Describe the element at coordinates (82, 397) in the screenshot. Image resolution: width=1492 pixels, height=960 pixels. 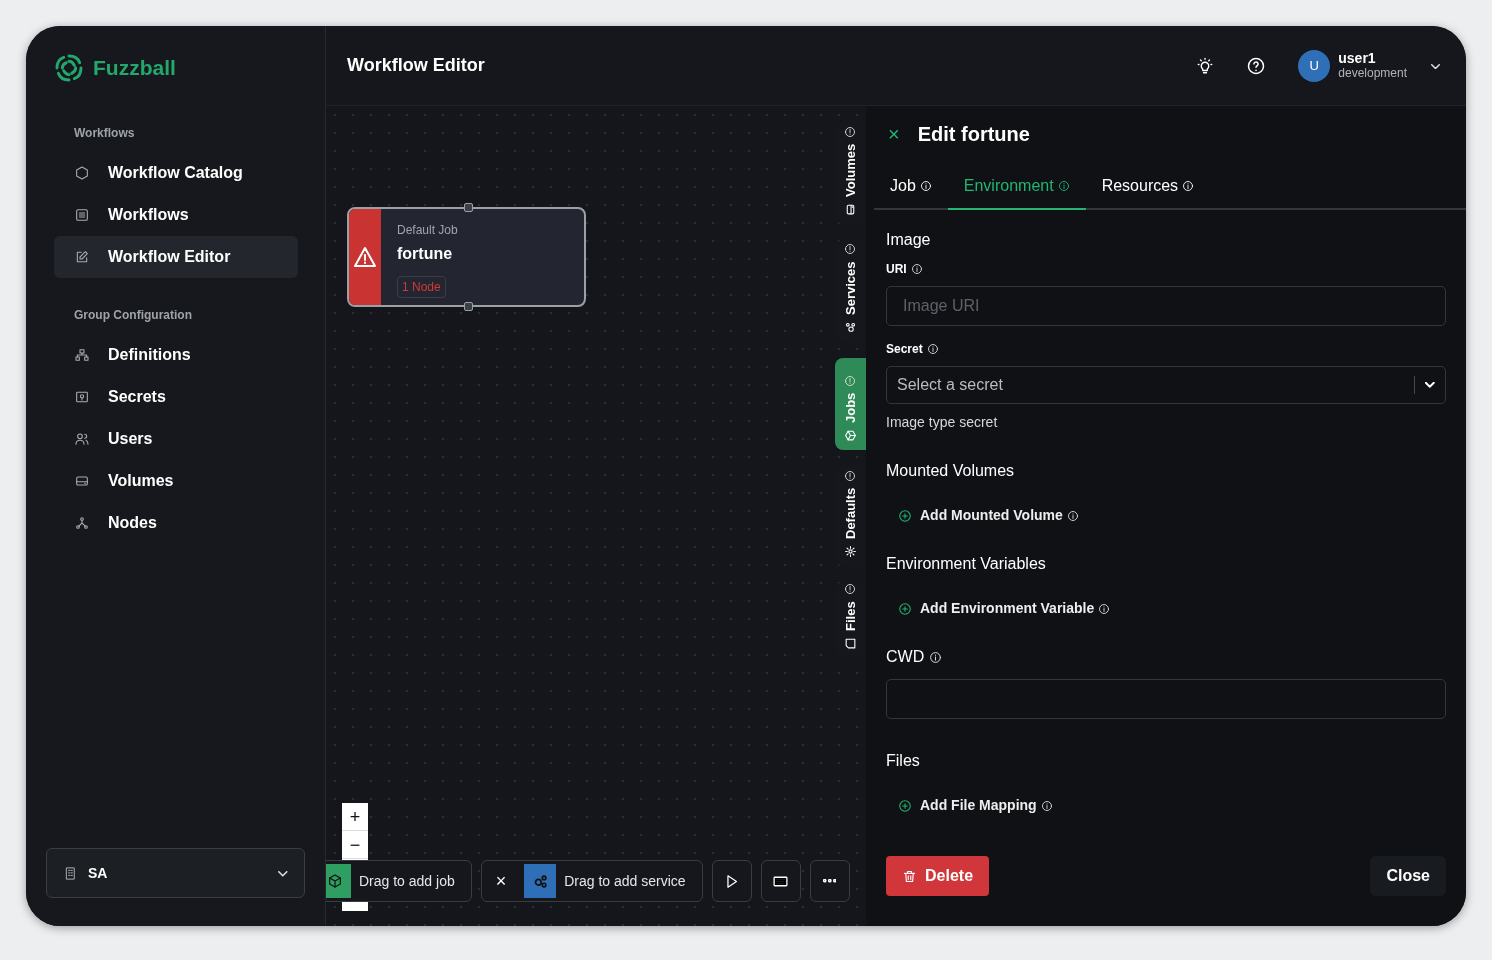
I see `key-card-icon` at that location.